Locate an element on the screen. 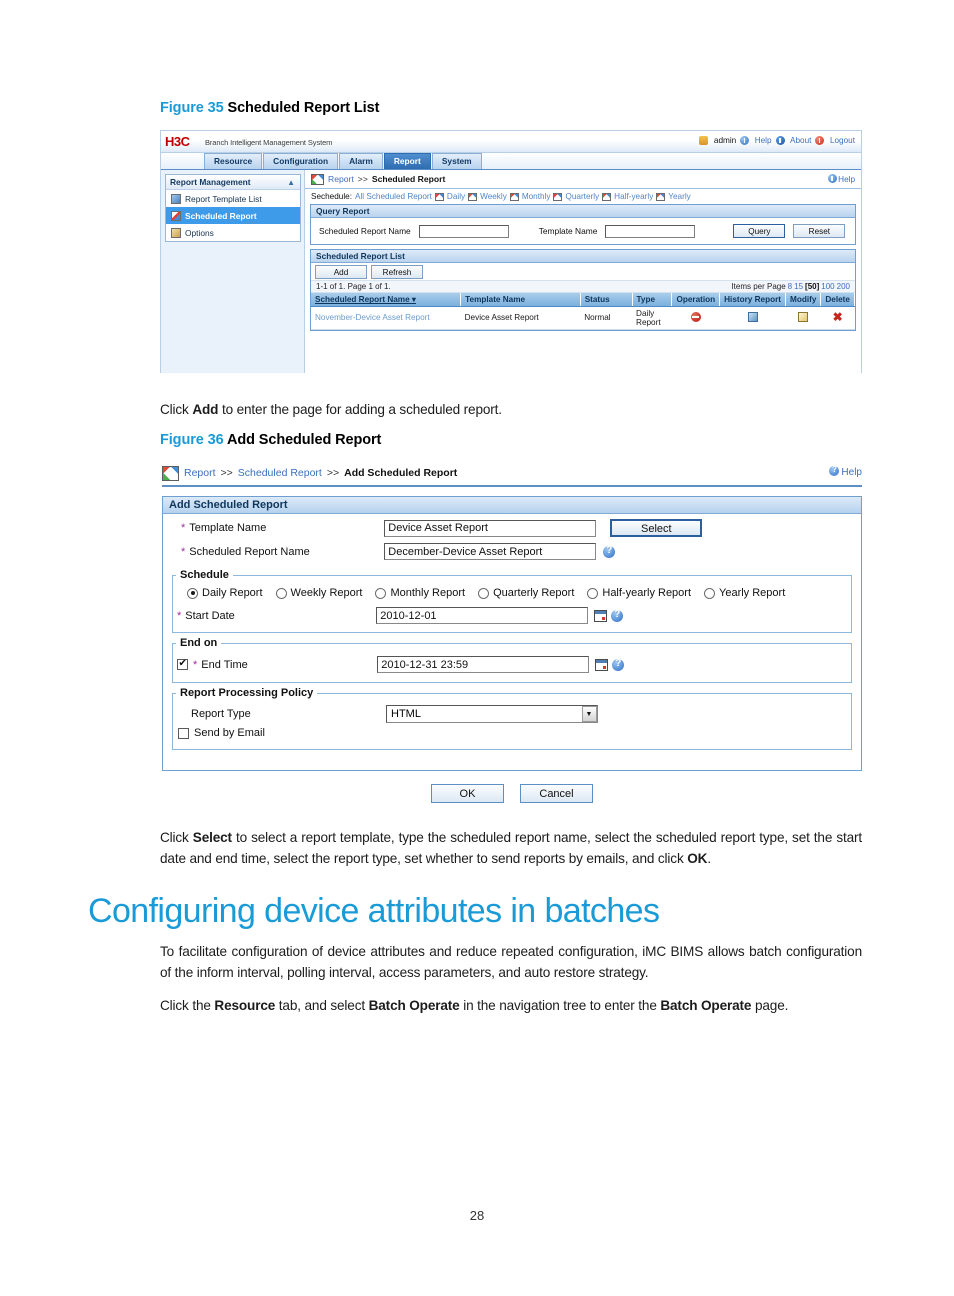  ok-button: OK is located at coordinates (467, 793).